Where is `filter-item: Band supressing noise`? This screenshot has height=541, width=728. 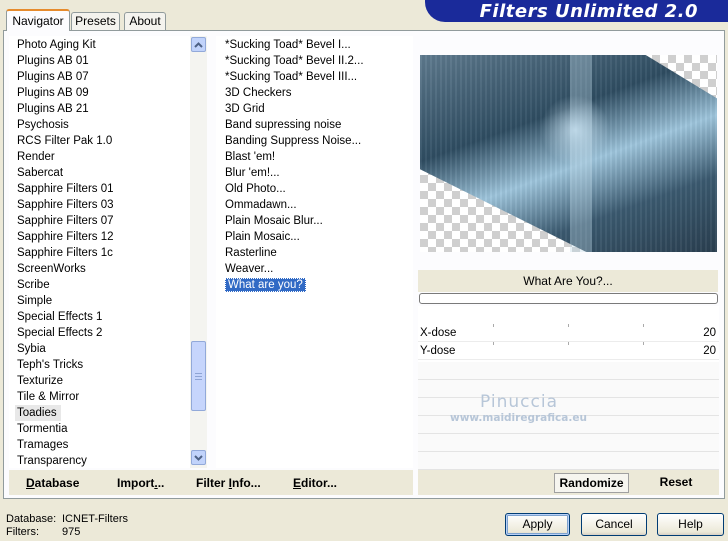 filter-item: Band supressing noise is located at coordinates (318, 125).